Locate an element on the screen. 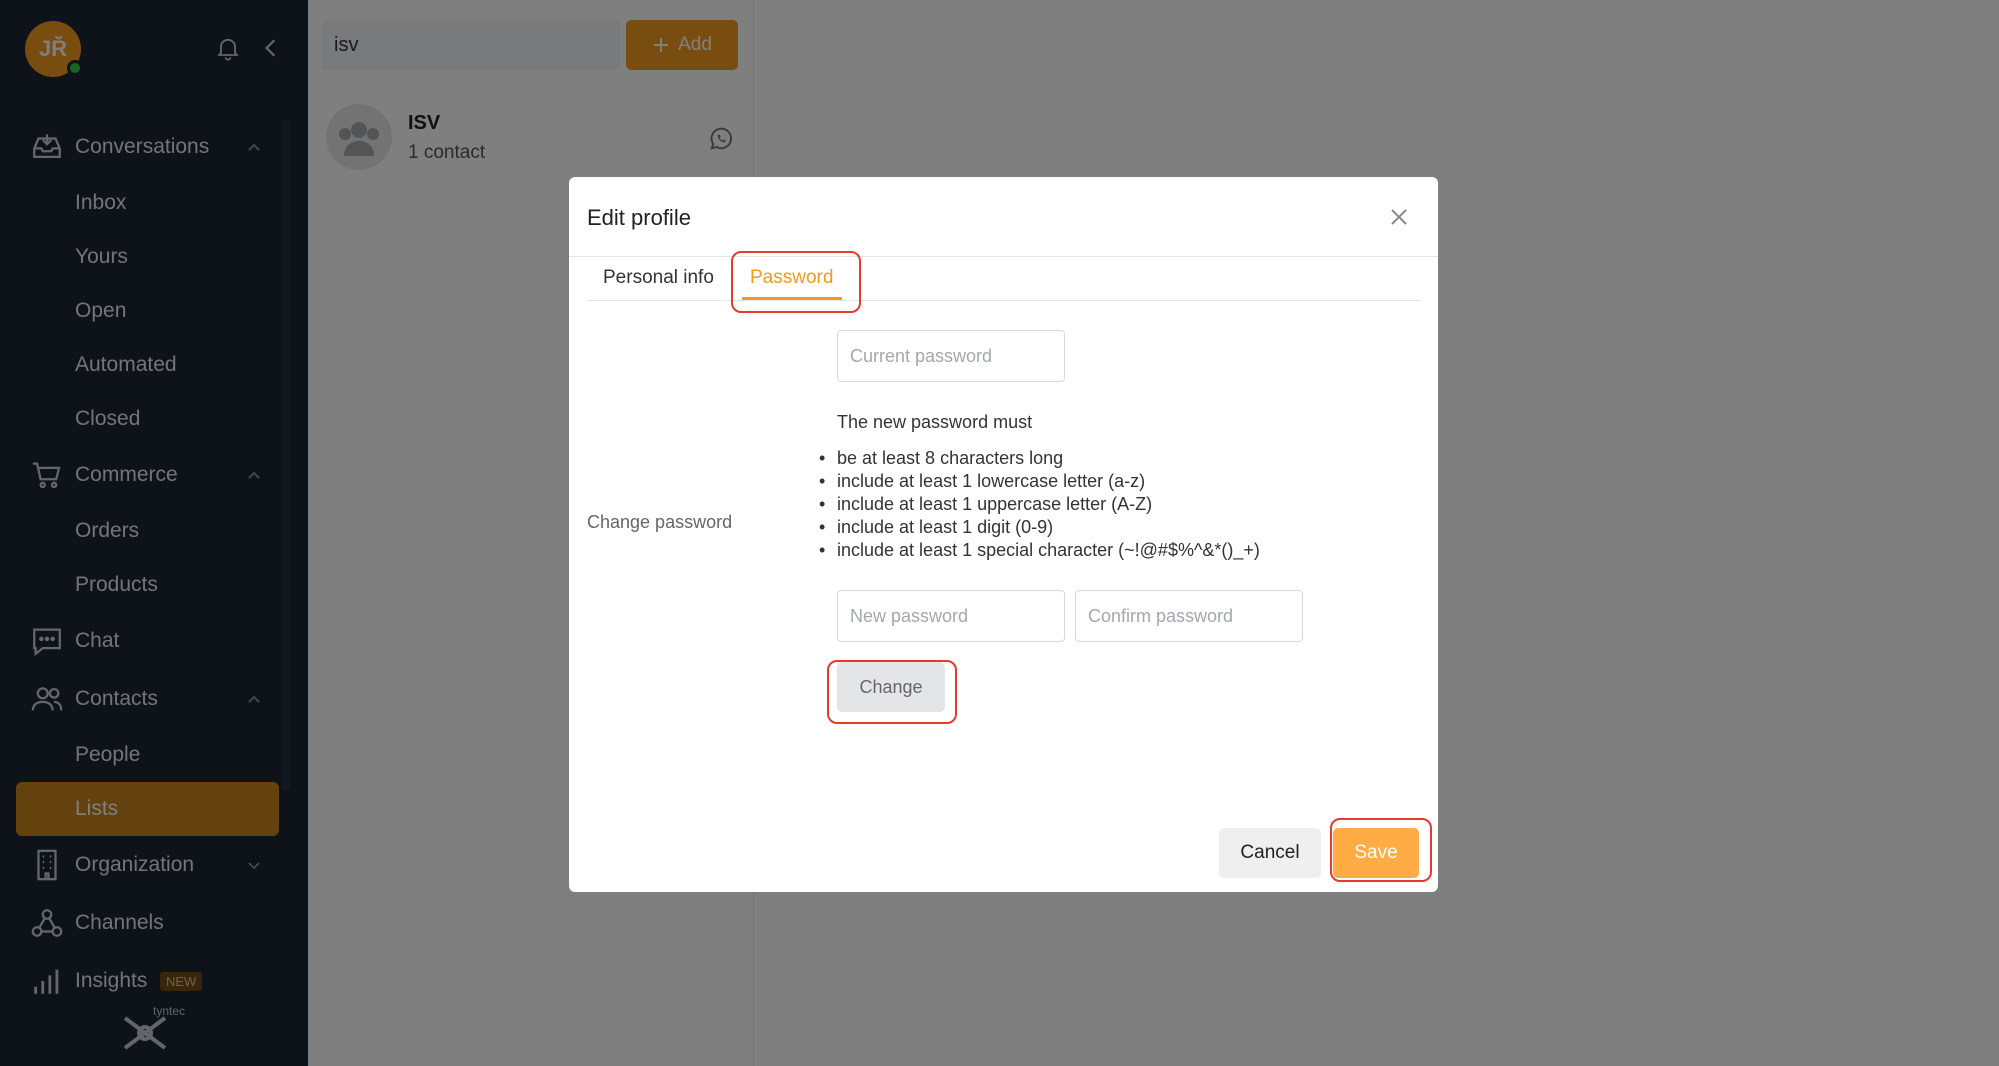 This screenshot has width=1999, height=1066. cancel-button: Cancel is located at coordinates (1270, 853).